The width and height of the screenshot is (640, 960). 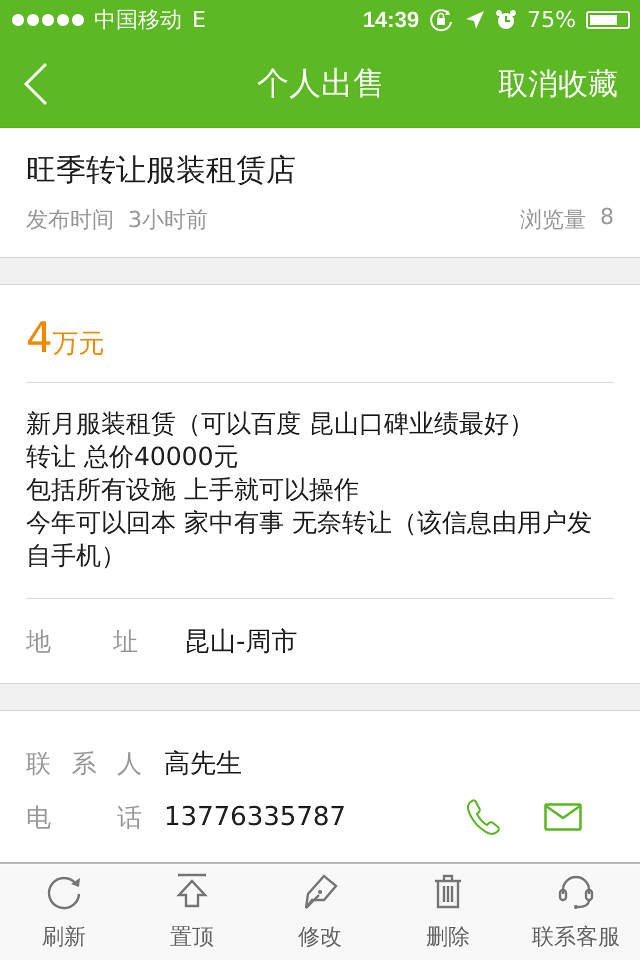 What do you see at coordinates (506, 20) in the screenshot?
I see `alarm-icon` at bounding box center [506, 20].